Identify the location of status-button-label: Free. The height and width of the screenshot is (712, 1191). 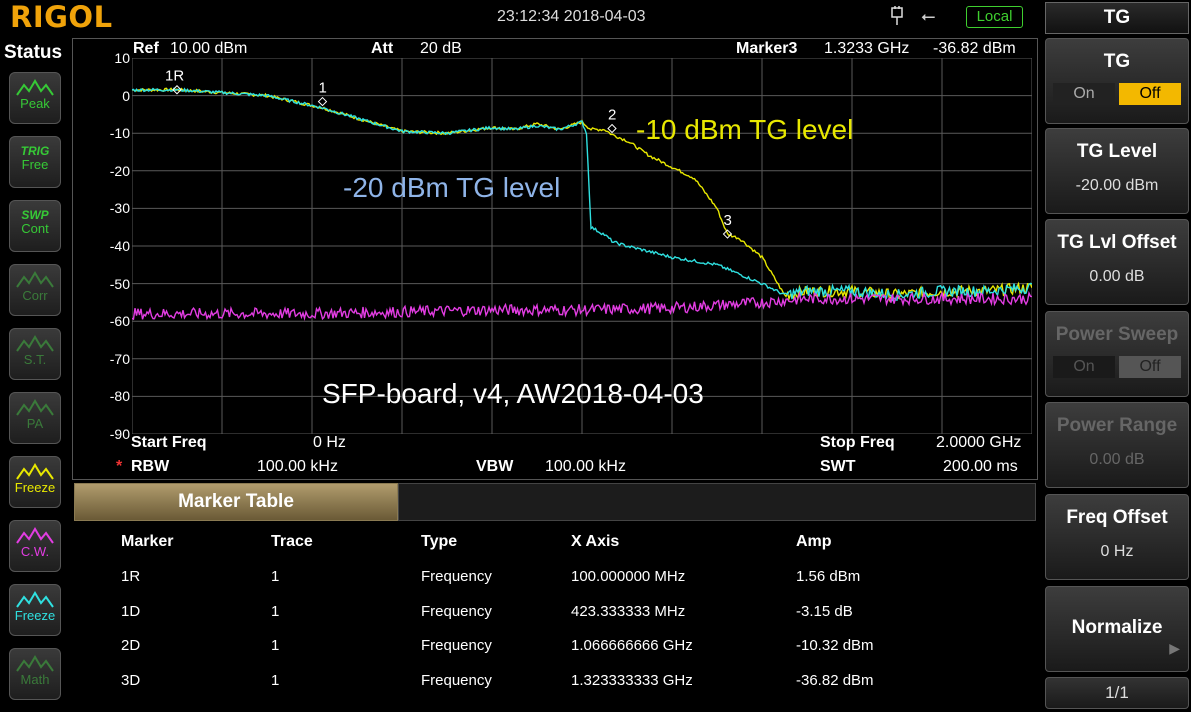
(35, 164).